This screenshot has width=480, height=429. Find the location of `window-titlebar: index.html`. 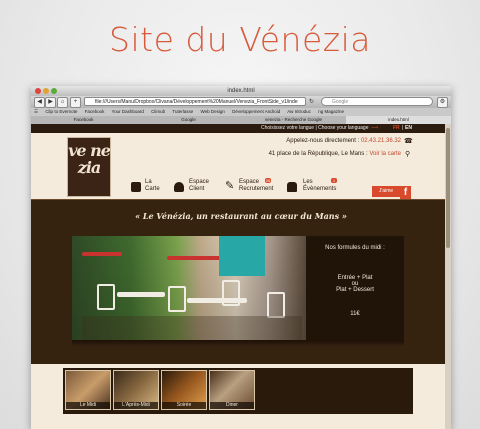

window-titlebar: index.html is located at coordinates (241, 91).